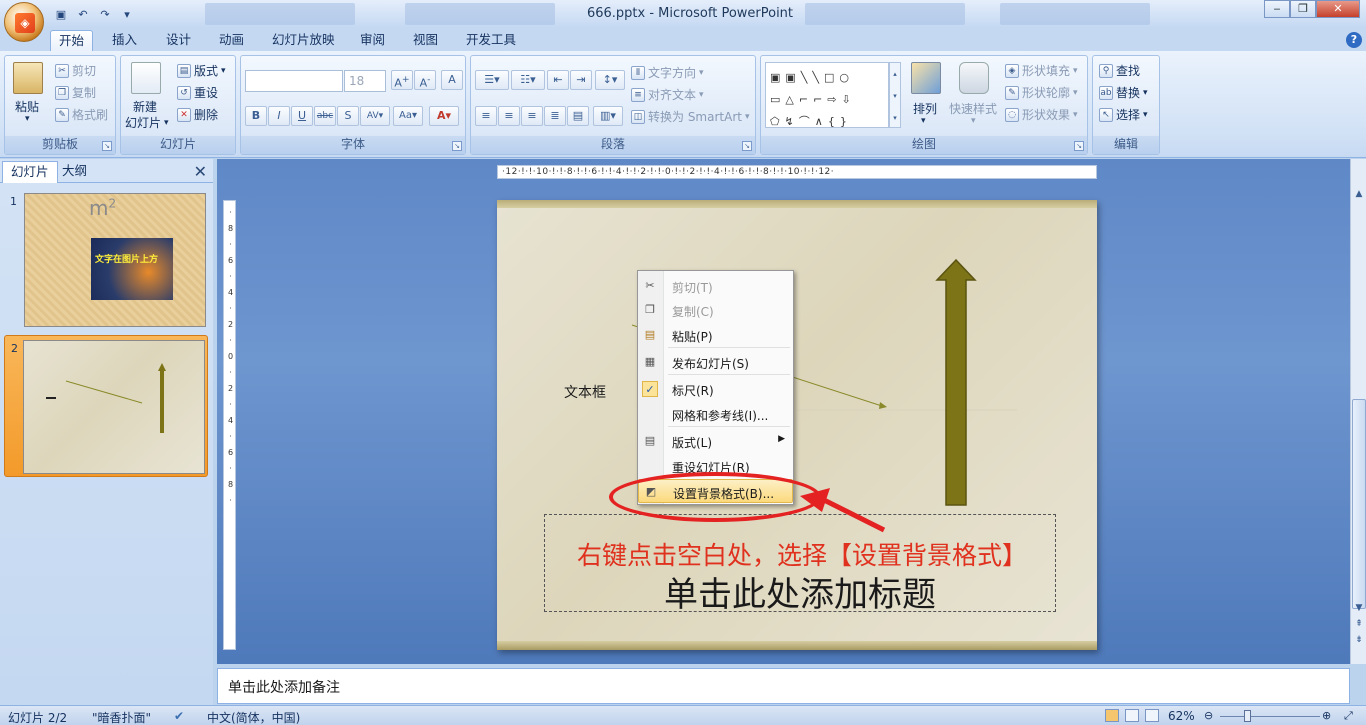  What do you see at coordinates (105, 14) in the screenshot?
I see `redo-icon: ↷` at bounding box center [105, 14].